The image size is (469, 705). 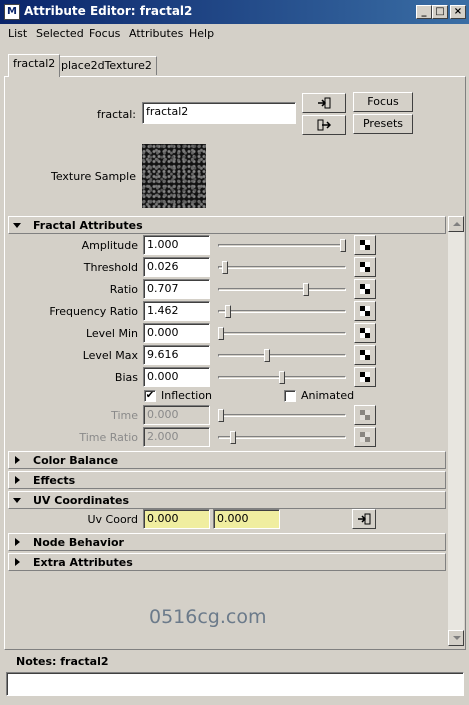 What do you see at coordinates (246, 519) in the screenshot?
I see `uv-coord-v-field: 0.000` at bounding box center [246, 519].